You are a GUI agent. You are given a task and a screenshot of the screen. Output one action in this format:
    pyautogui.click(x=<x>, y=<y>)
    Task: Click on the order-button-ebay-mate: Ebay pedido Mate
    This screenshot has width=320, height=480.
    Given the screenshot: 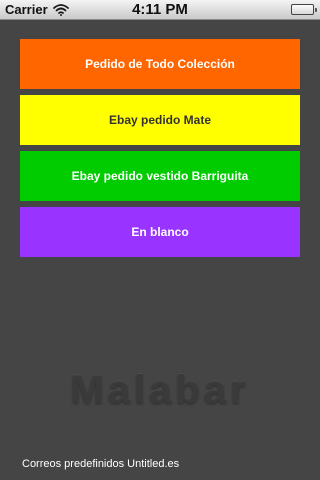 What is the action you would take?
    pyautogui.click(x=160, y=120)
    